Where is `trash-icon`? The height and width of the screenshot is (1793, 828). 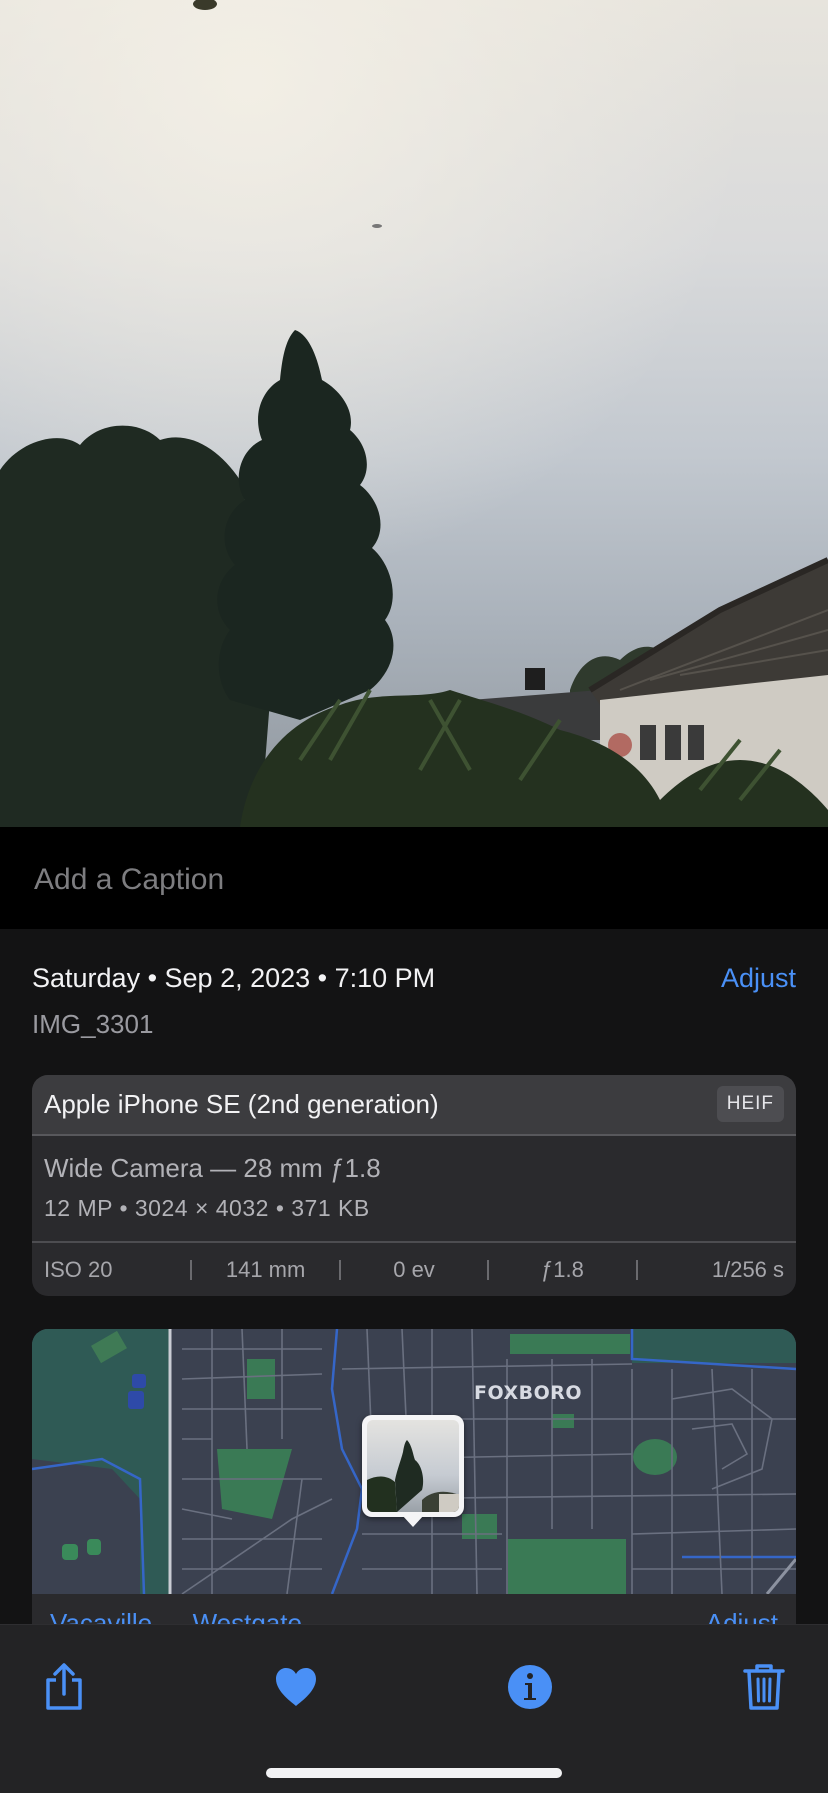
trash-icon is located at coordinates (764, 1687).